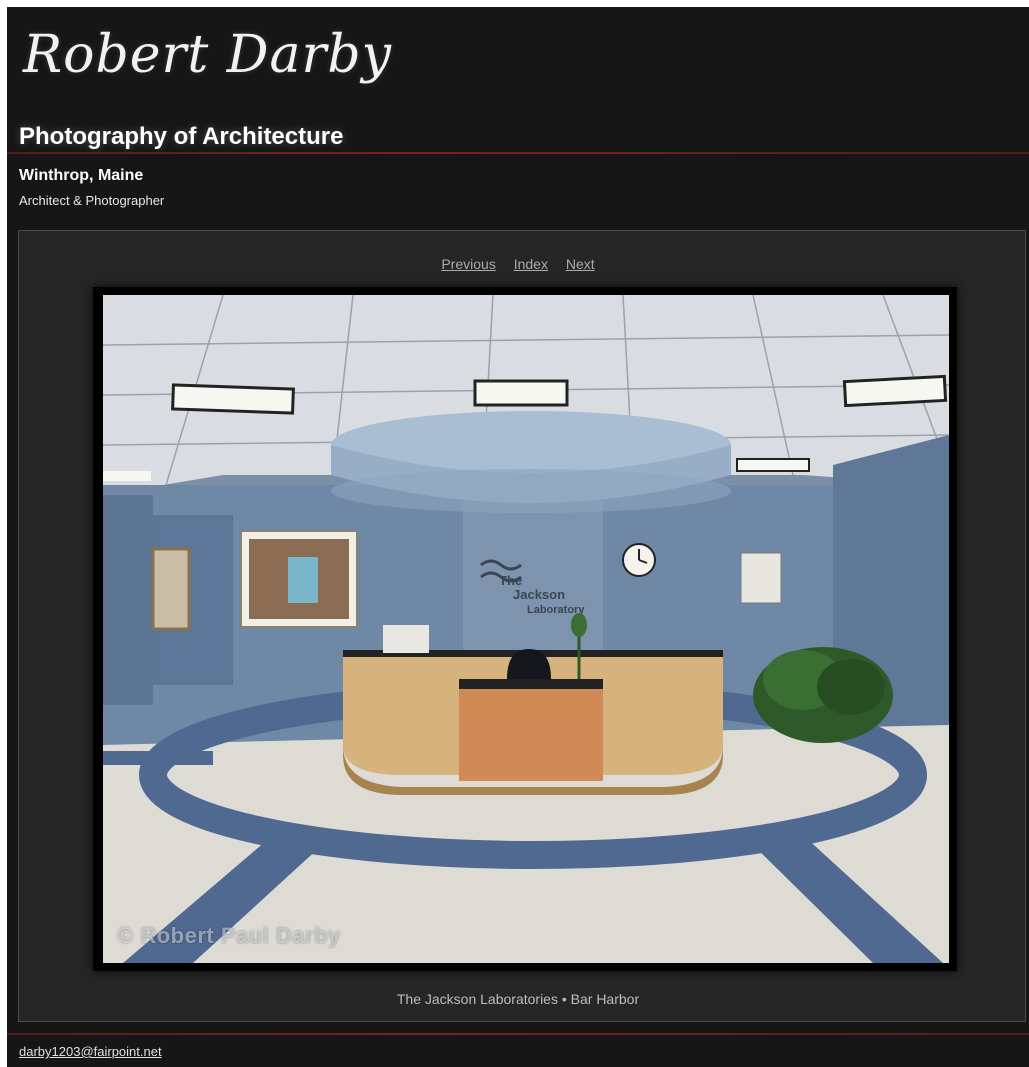  Describe the element at coordinates (539, 594) in the screenshot. I see `sign-text-2: Jackson` at that location.